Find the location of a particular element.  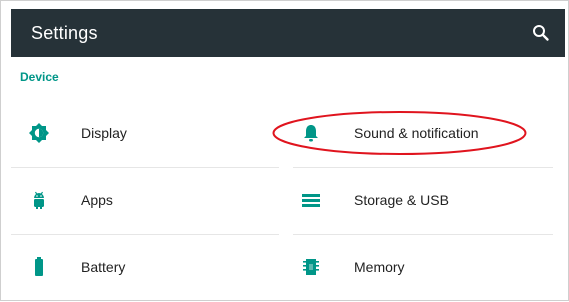

settings-item-label: Sound & notification is located at coordinates (416, 133).